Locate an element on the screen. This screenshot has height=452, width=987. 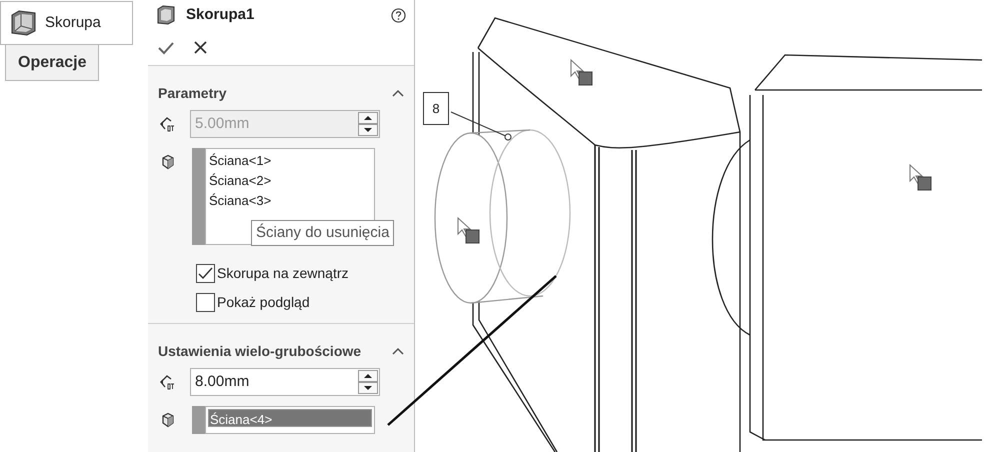
section-title: Ustawienia wielo-grubościowe is located at coordinates (260, 351).